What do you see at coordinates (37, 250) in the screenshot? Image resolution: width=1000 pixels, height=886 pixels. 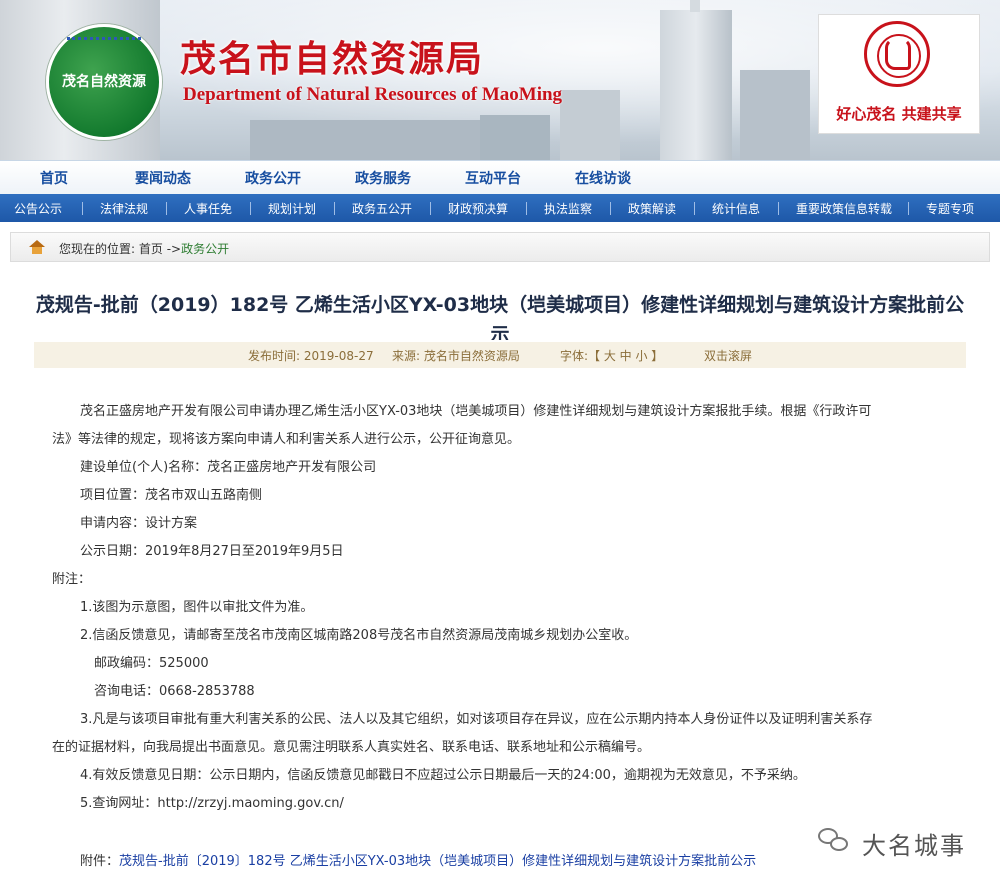 I see `home-icon-body` at bounding box center [37, 250].